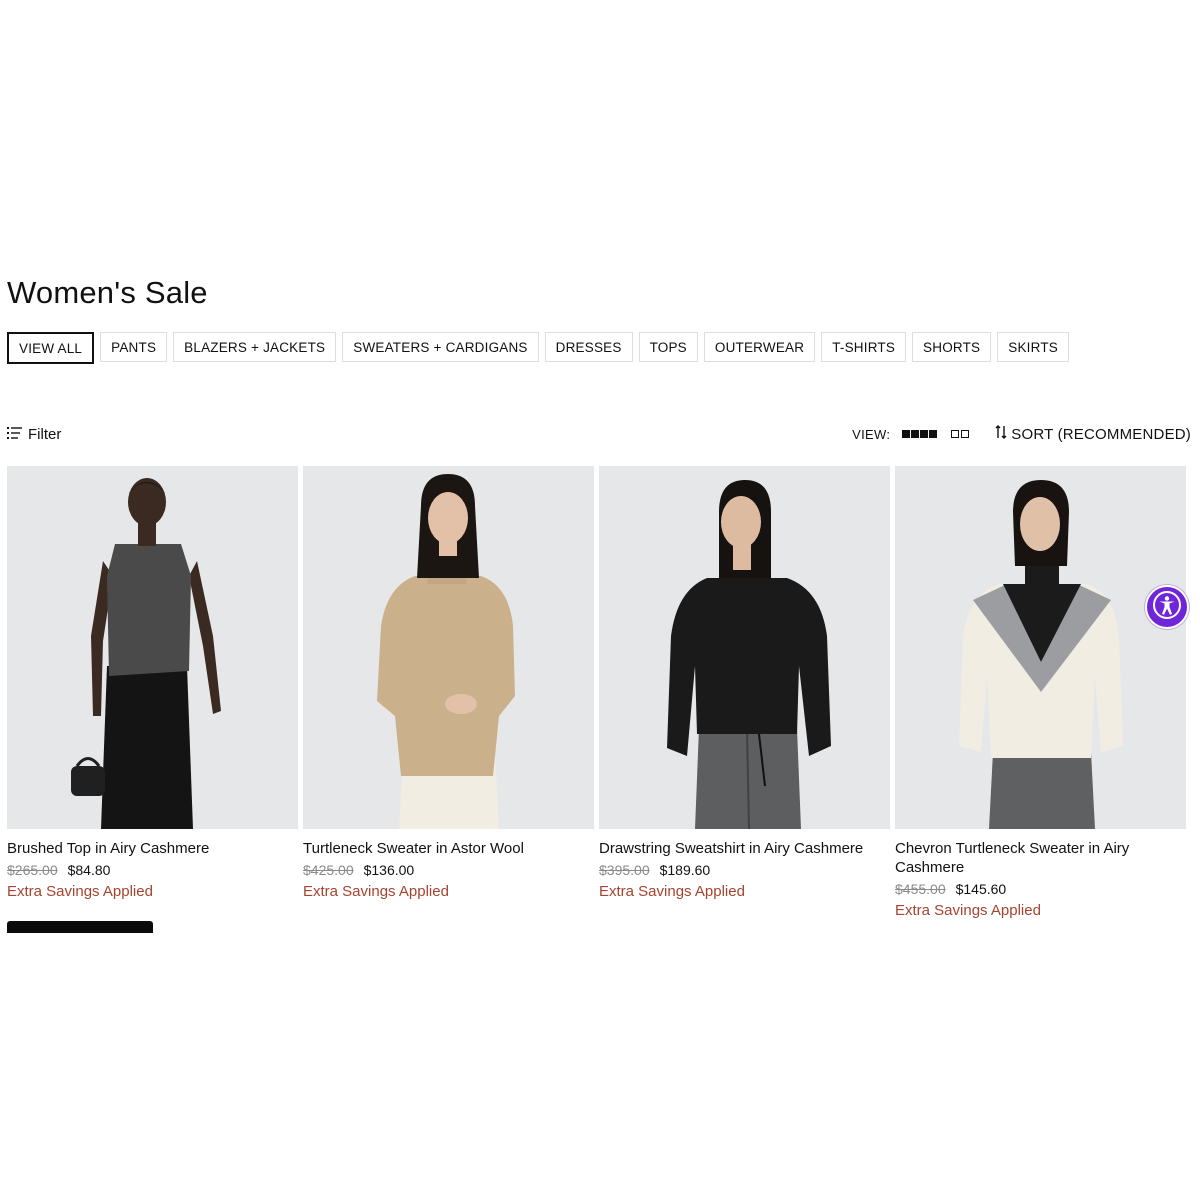 Image resolution: width=1200 pixels, height=1200 pixels. I want to click on original-price: $455.00, so click(920, 889).